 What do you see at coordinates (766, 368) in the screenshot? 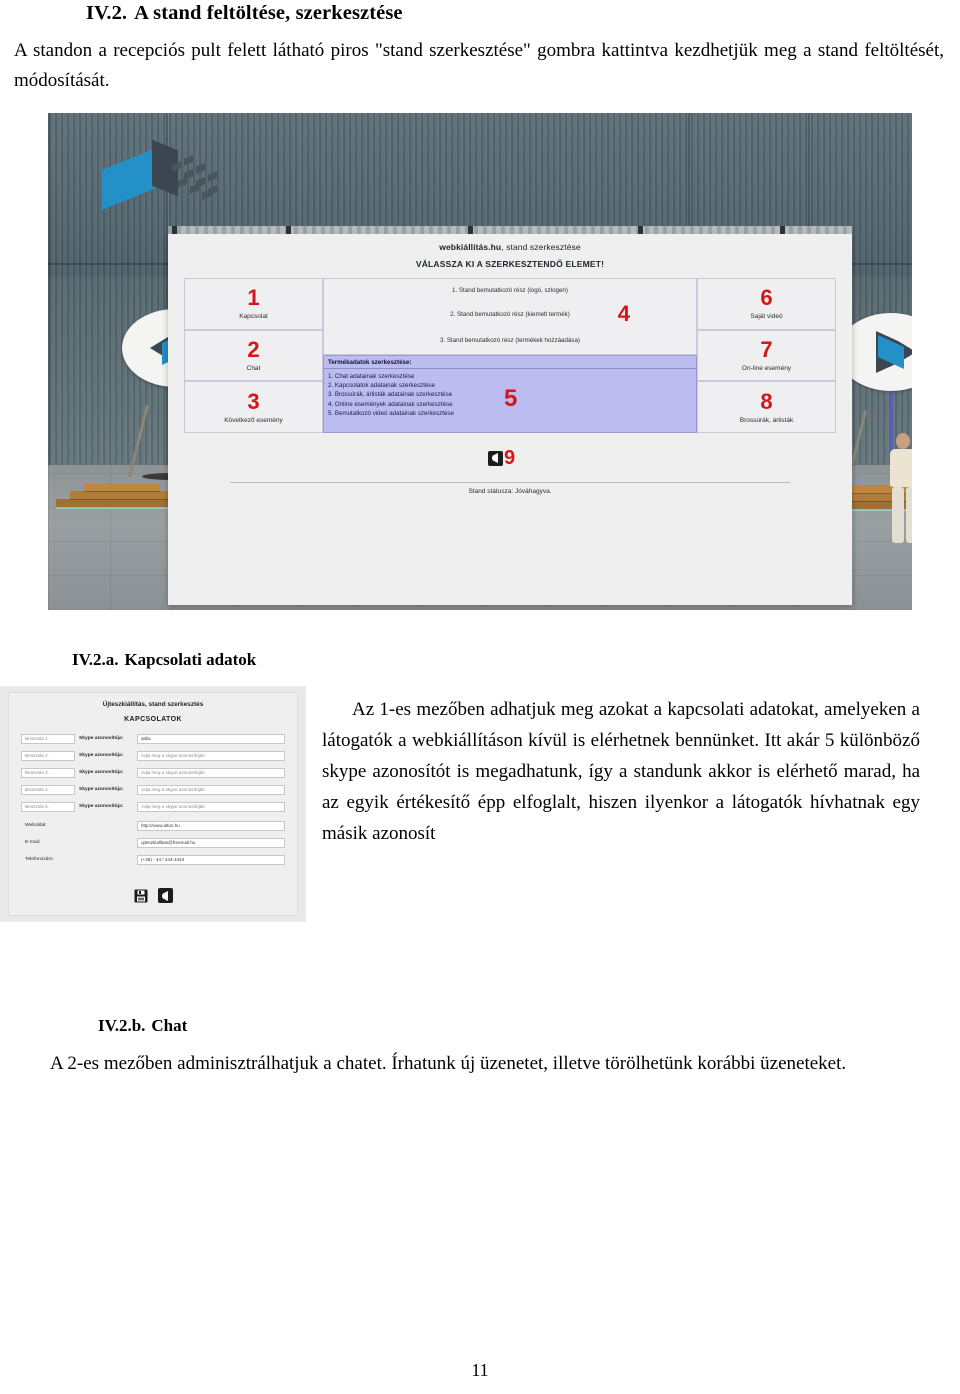
I see `cell-caption: On-line esemény` at bounding box center [766, 368].